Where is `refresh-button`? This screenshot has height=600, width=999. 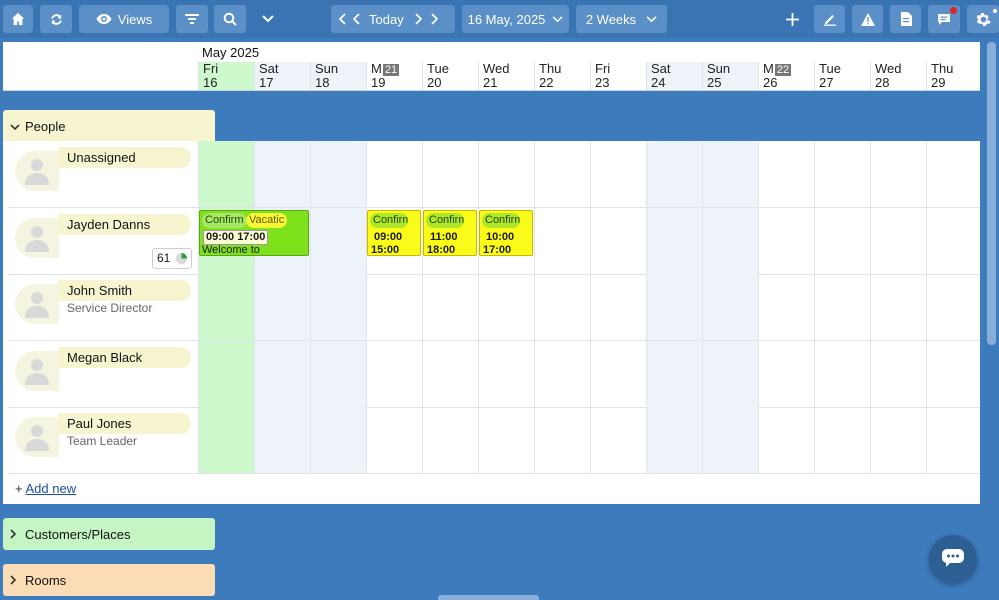
refresh-button is located at coordinates (56, 19).